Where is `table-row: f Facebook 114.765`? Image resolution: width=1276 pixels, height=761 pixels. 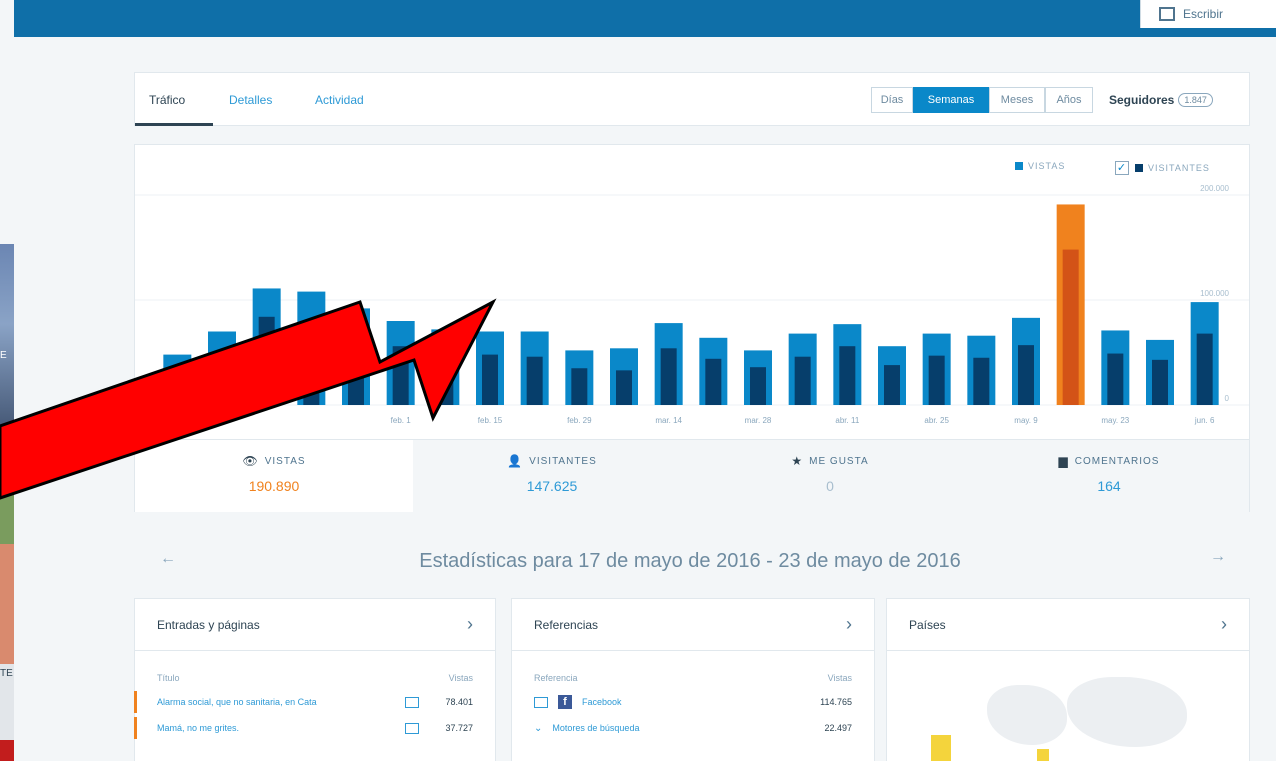 table-row: f Facebook 114.765 is located at coordinates (693, 702).